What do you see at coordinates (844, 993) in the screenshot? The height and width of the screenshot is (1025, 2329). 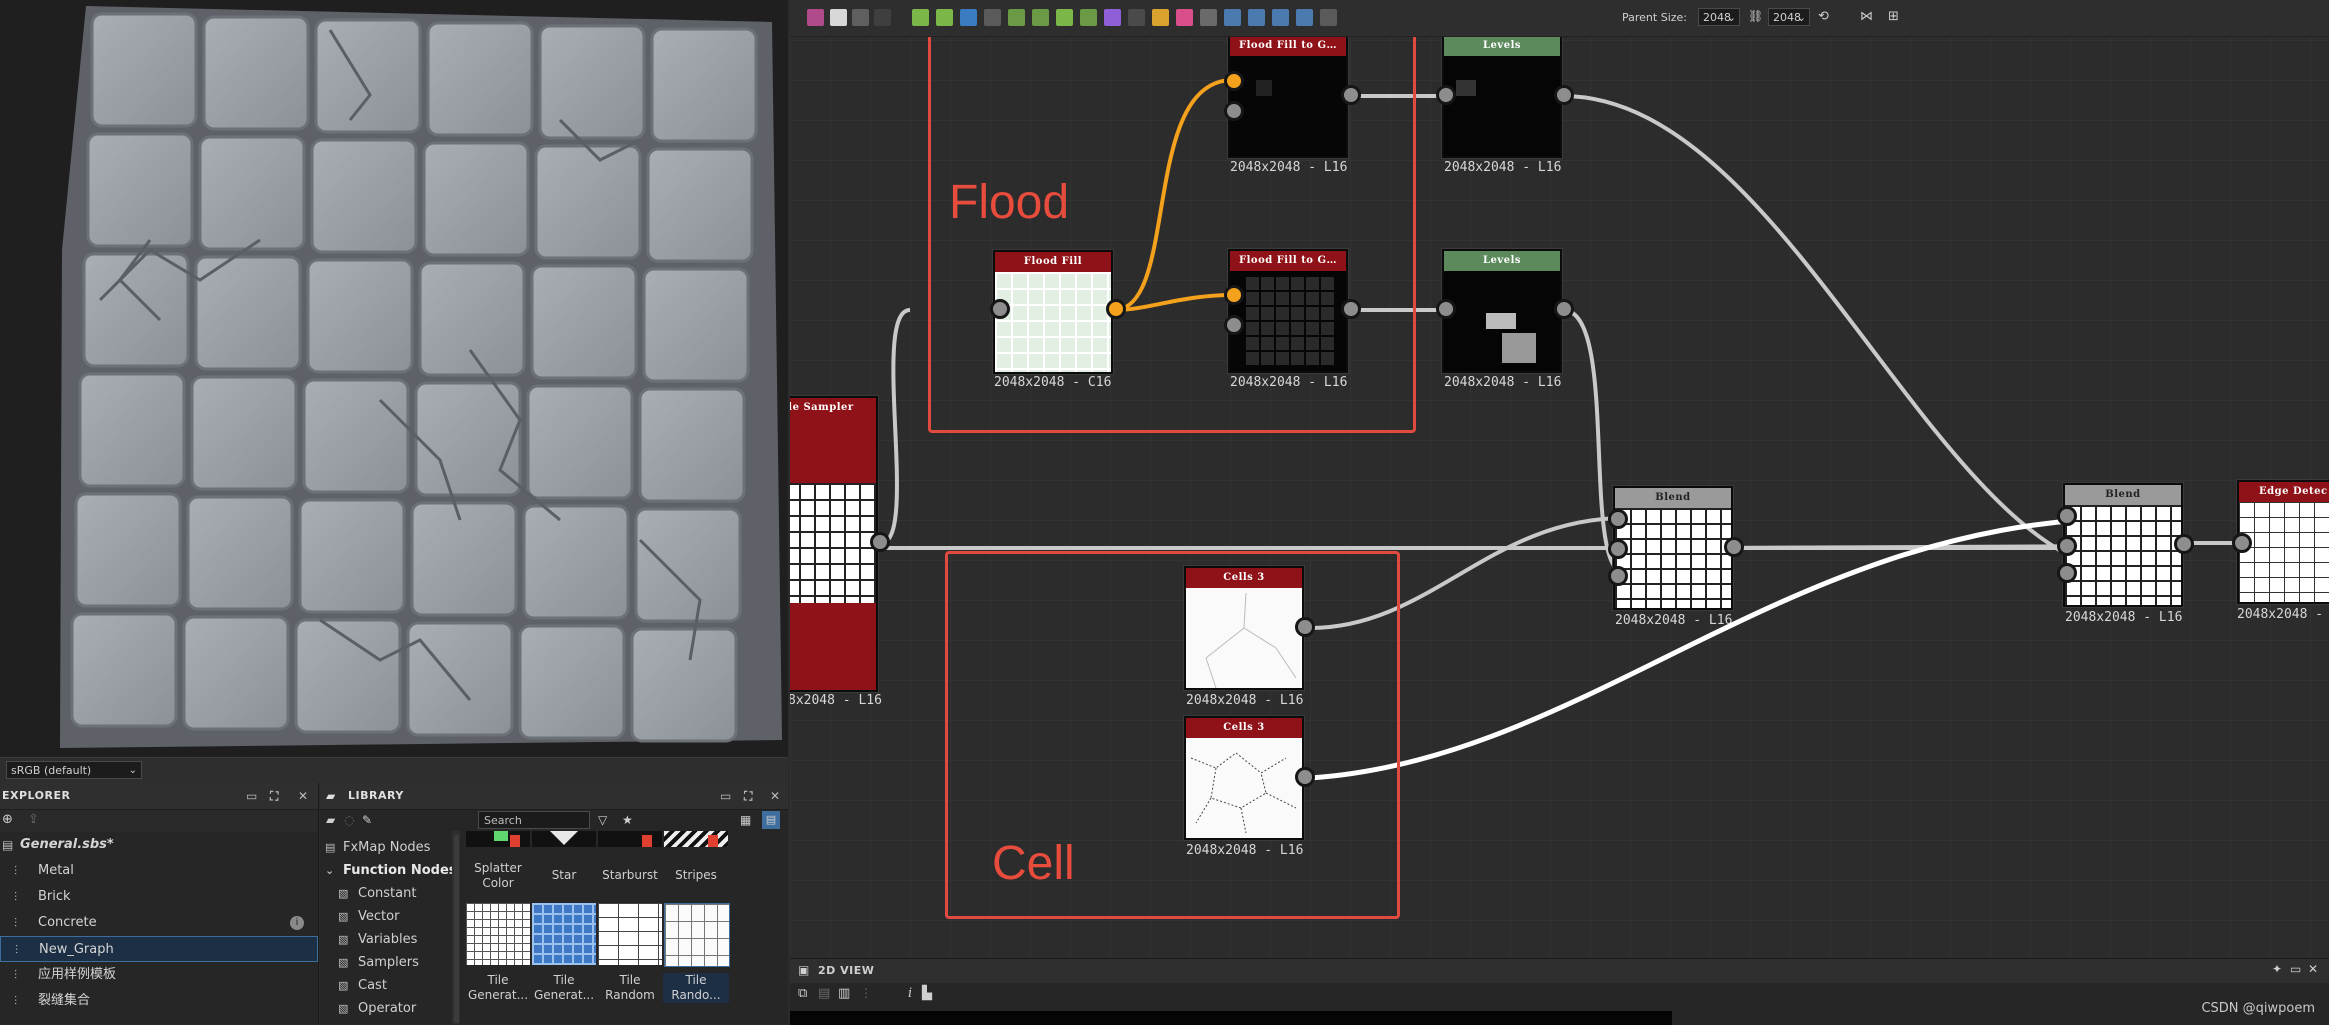 I see `copy-icon: ▥` at bounding box center [844, 993].